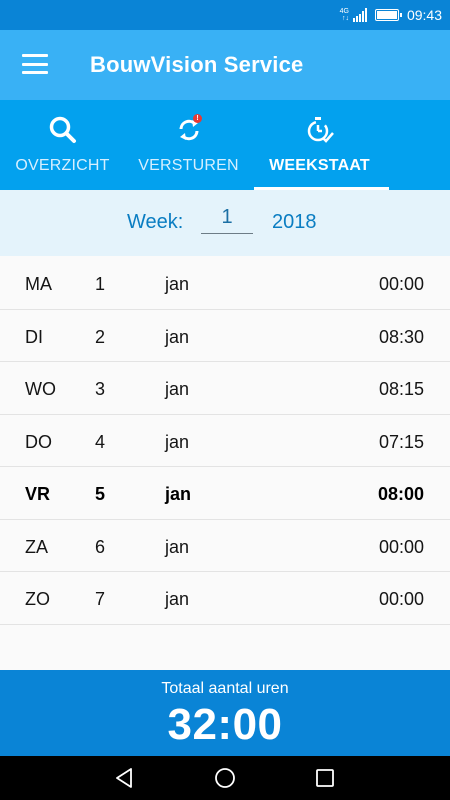 This screenshot has height=800, width=450. What do you see at coordinates (225, 545) in the screenshot?
I see `day-row-za: ZA 6 jan 00:00` at bounding box center [225, 545].